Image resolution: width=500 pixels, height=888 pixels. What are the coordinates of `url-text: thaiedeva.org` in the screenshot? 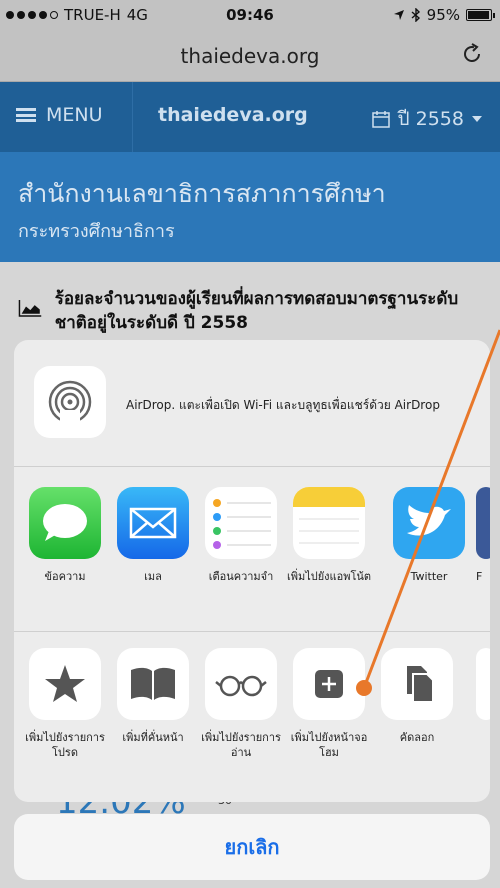 It's located at (250, 56).